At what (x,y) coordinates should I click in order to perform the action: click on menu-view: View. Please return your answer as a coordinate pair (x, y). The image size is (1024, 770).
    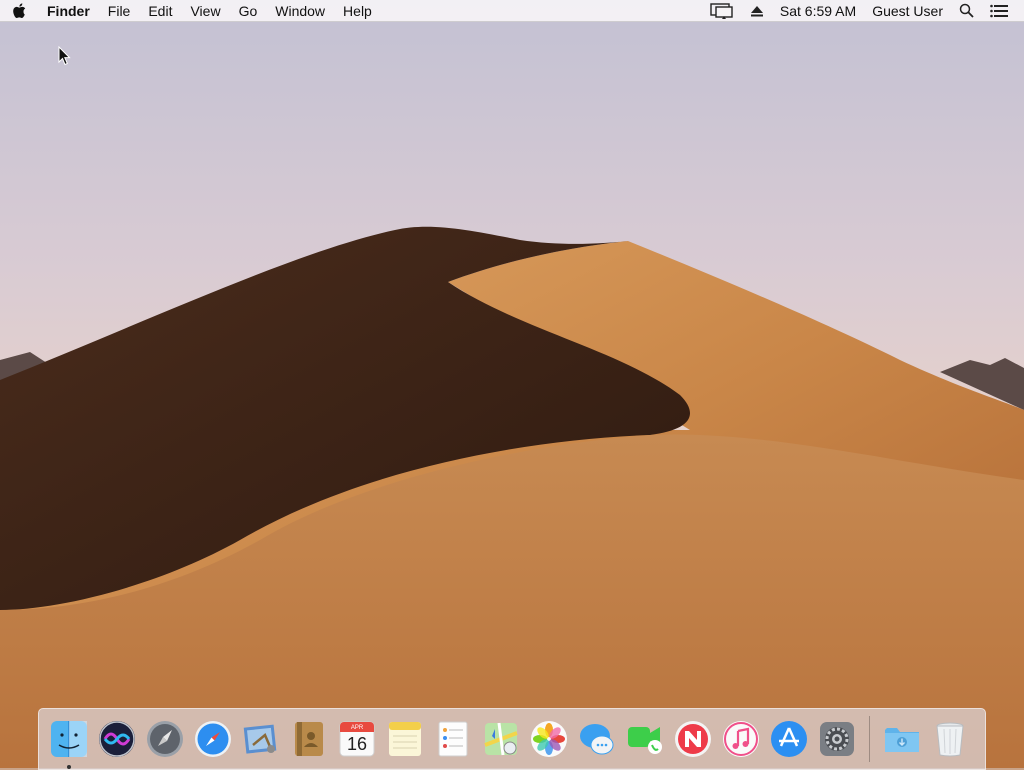
    Looking at the image, I should click on (205, 11).